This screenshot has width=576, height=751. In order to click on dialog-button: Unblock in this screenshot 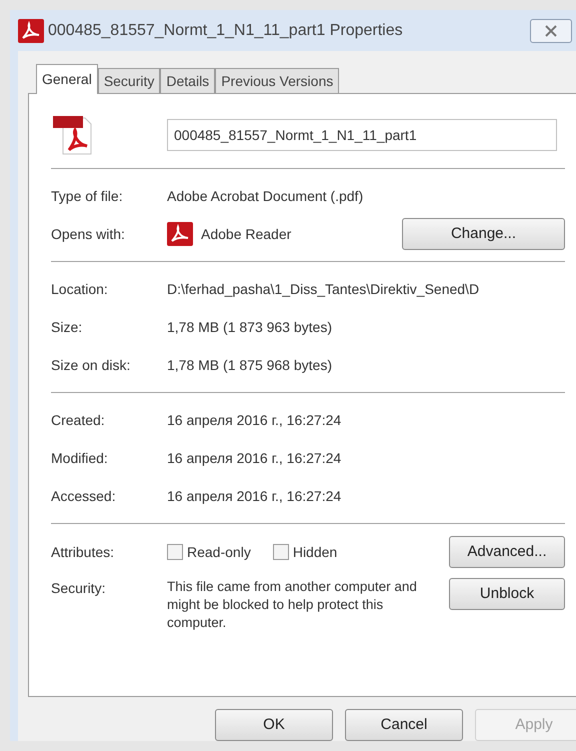, I will do `click(507, 594)`.